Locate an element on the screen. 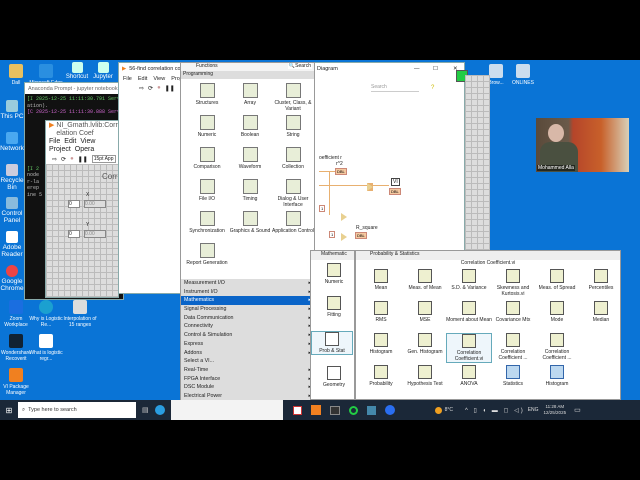 Image resolution: width=640 pixels, height=480 pixels. taskbar-search: ⌕ Type here to search is located at coordinates (77, 410).